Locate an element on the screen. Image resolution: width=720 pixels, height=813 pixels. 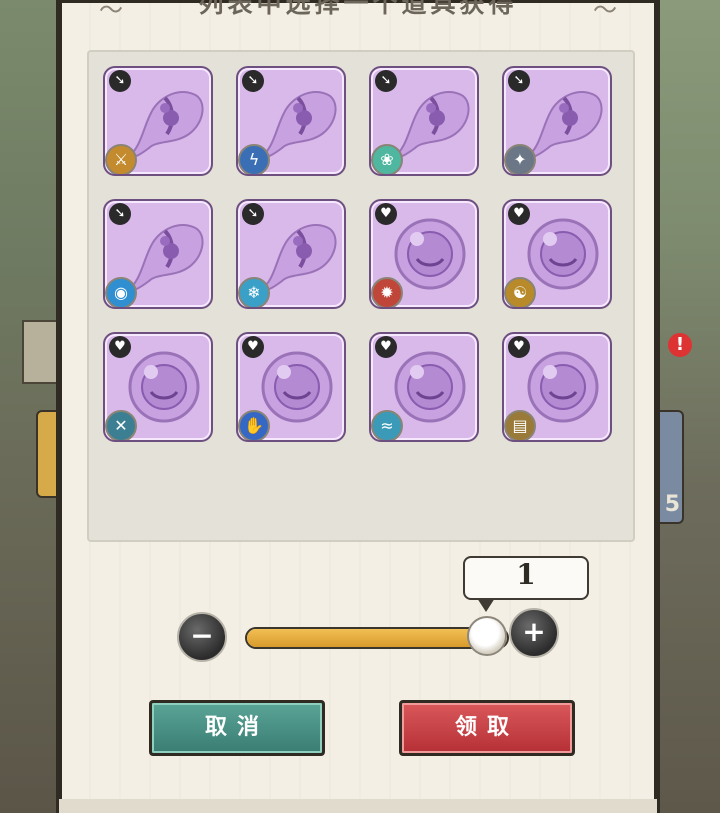
item-slot: ♥ ✋ is located at coordinates (291, 387).